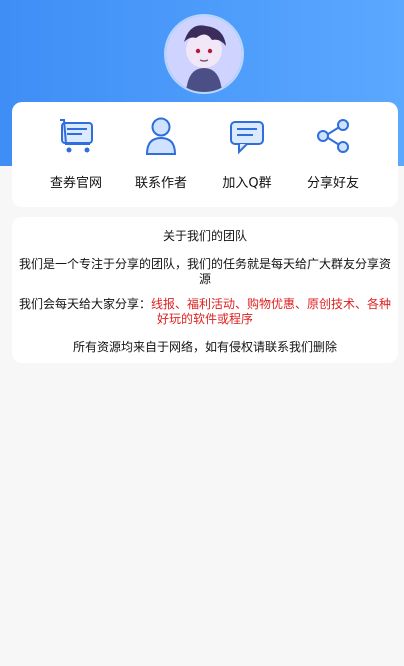 Image resolution: width=404 pixels, height=666 pixels. What do you see at coordinates (160, 183) in the screenshot?
I see `action-label: 联系作者` at bounding box center [160, 183].